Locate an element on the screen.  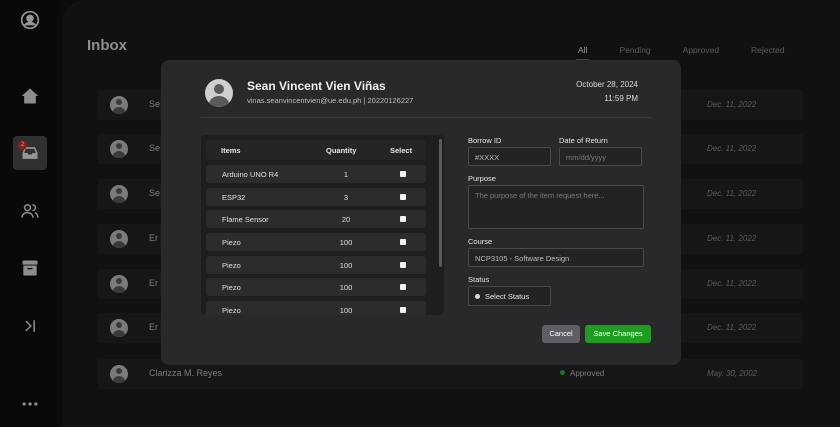
item-quantity: 1 is located at coordinates (346, 174).